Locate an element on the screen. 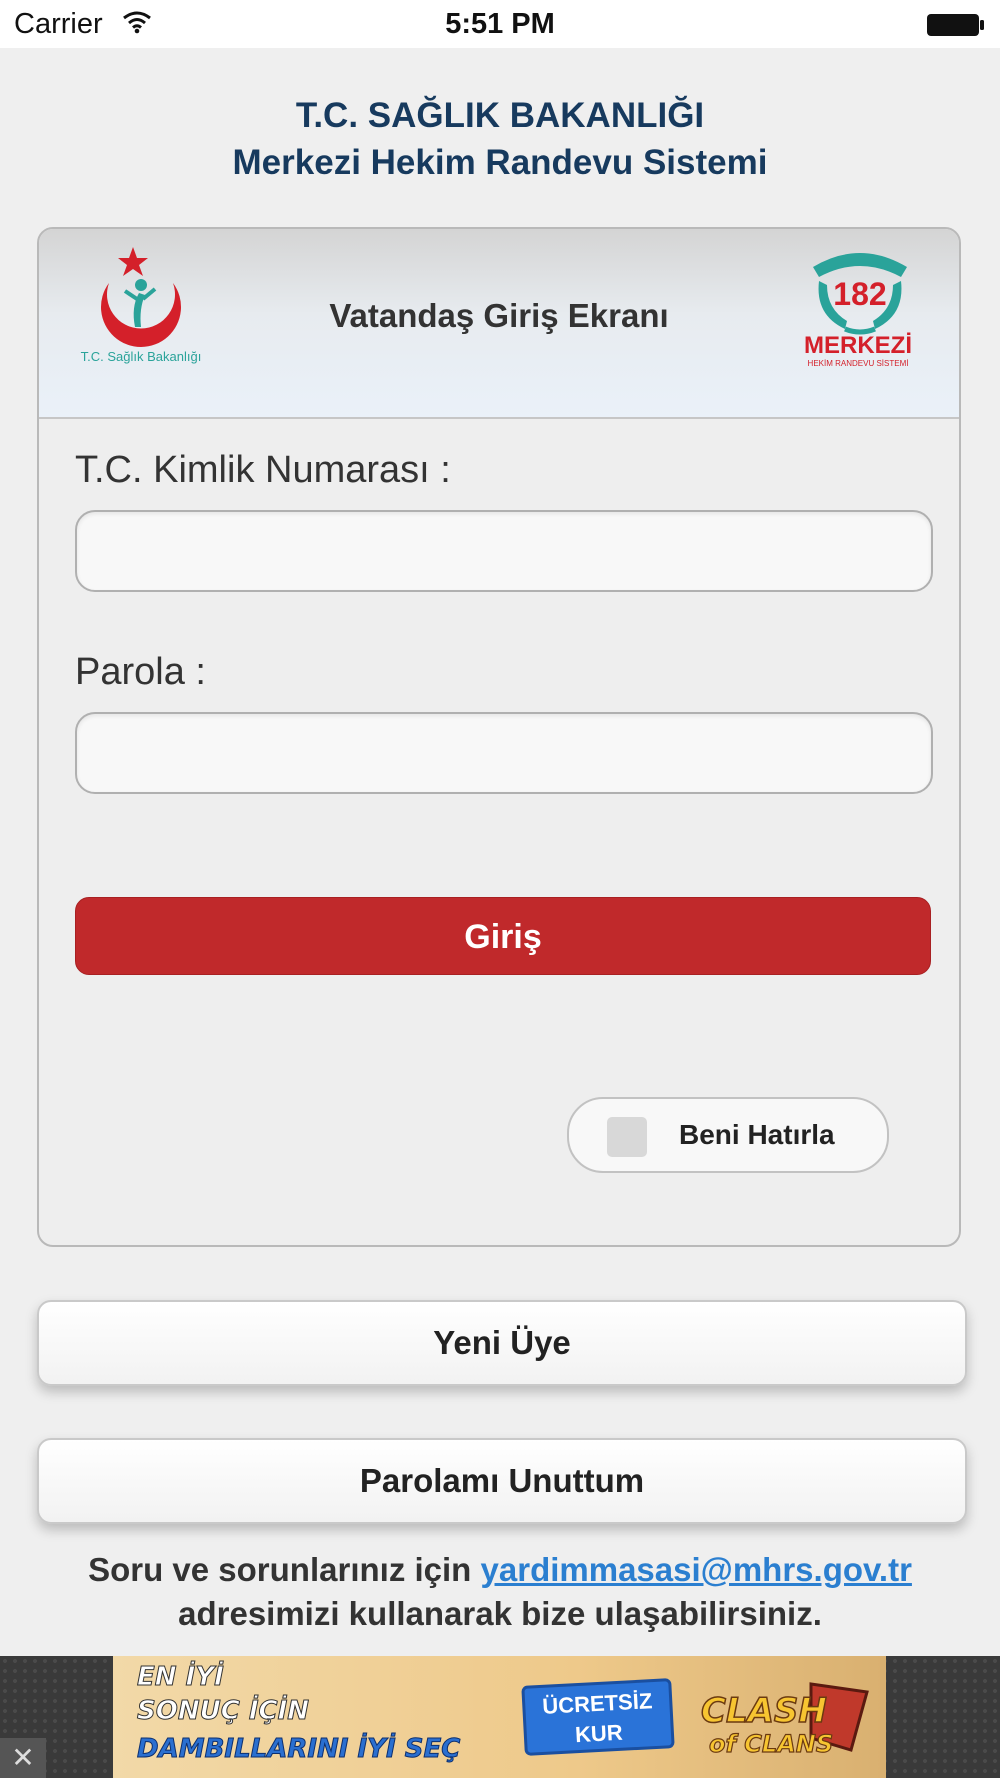 The height and width of the screenshot is (1778, 1000). password-label: Parola : is located at coordinates (140, 672).